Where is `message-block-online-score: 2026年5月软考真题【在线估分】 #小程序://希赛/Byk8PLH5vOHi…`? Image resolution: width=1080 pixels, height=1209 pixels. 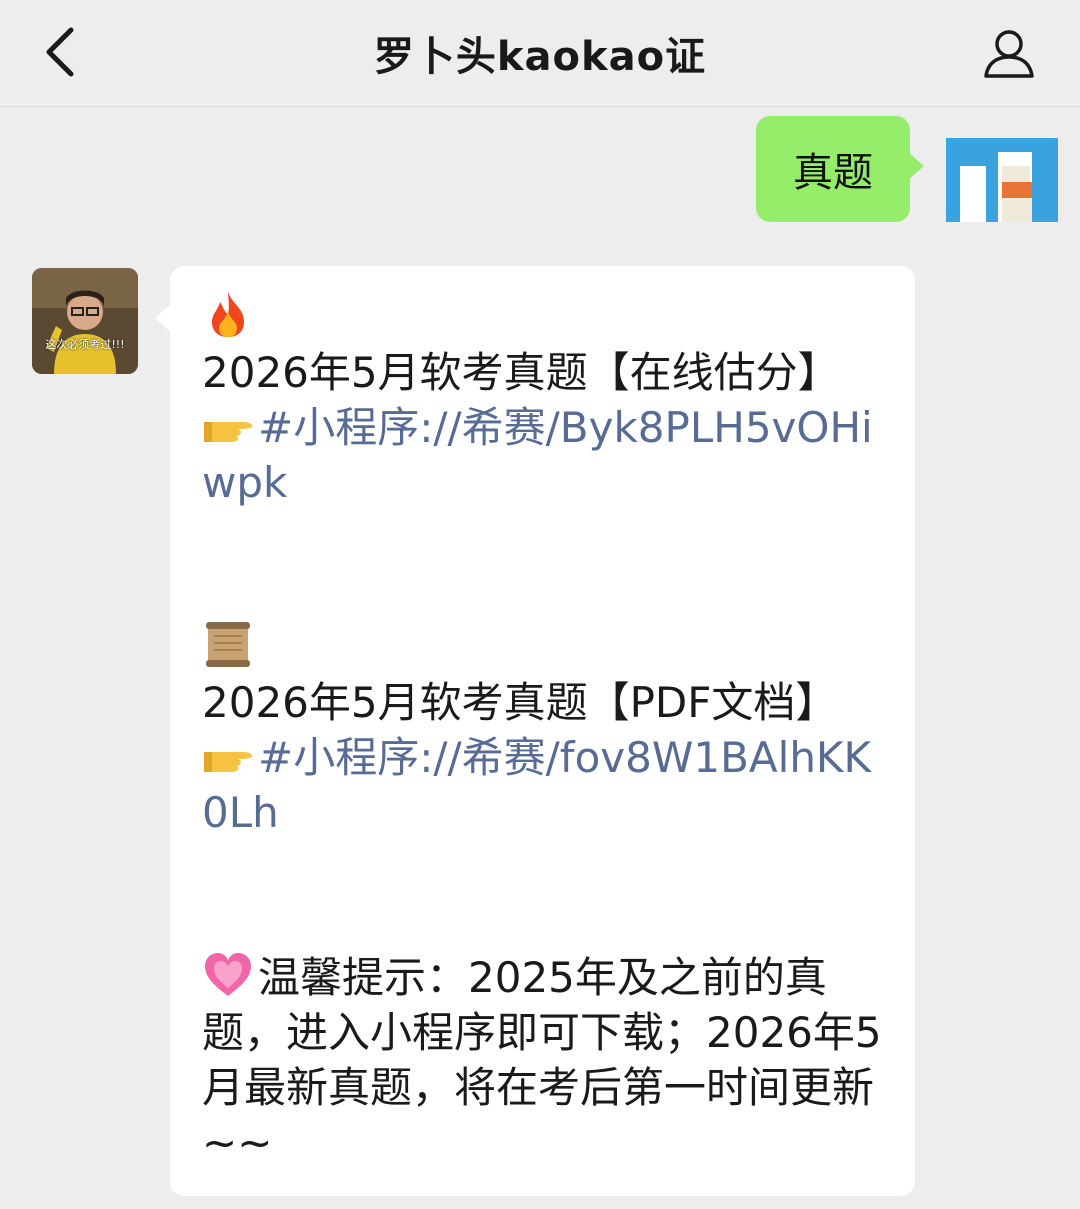
message-block-online-score: 2026年5月软考真题【在线估分】 #小程序://希赛/Byk8PLH5vOHi… is located at coordinates (543, 400).